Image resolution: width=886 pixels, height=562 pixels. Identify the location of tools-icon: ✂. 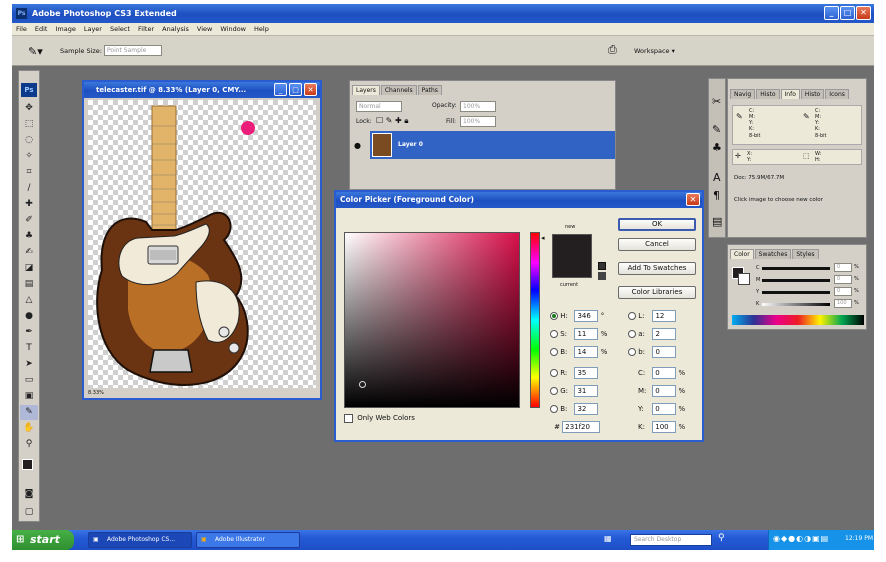
(716, 101).